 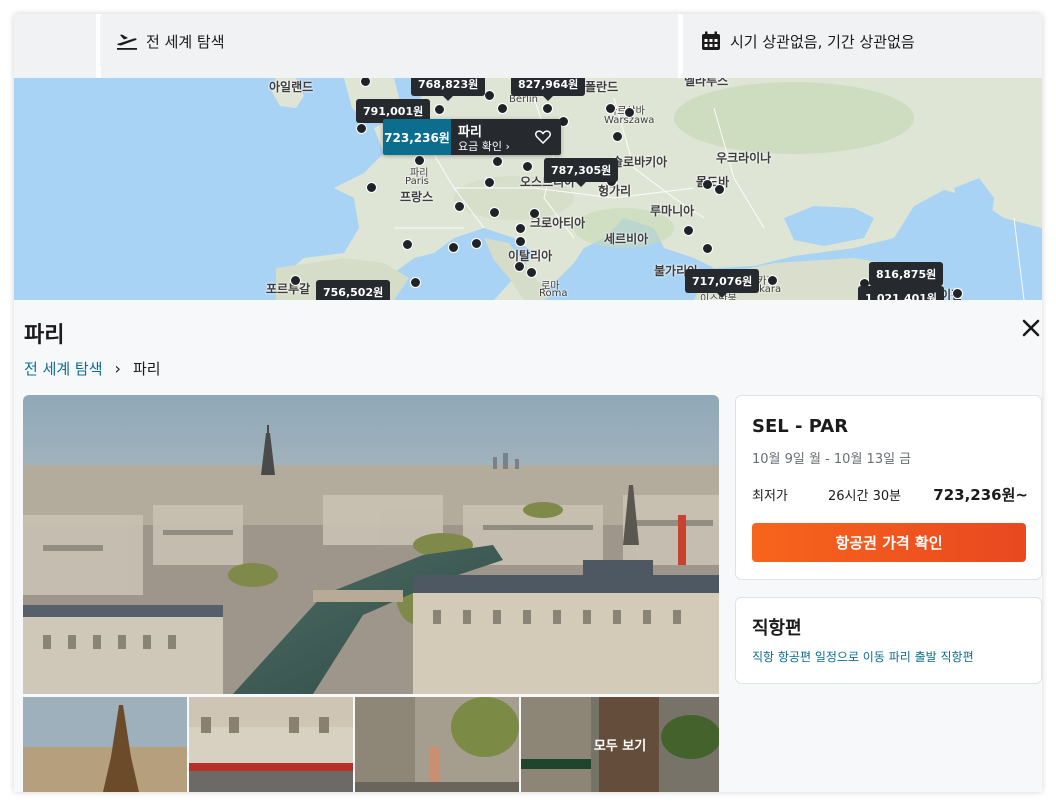 I want to click on lowest-price: 723,236원~, so click(x=980, y=495).